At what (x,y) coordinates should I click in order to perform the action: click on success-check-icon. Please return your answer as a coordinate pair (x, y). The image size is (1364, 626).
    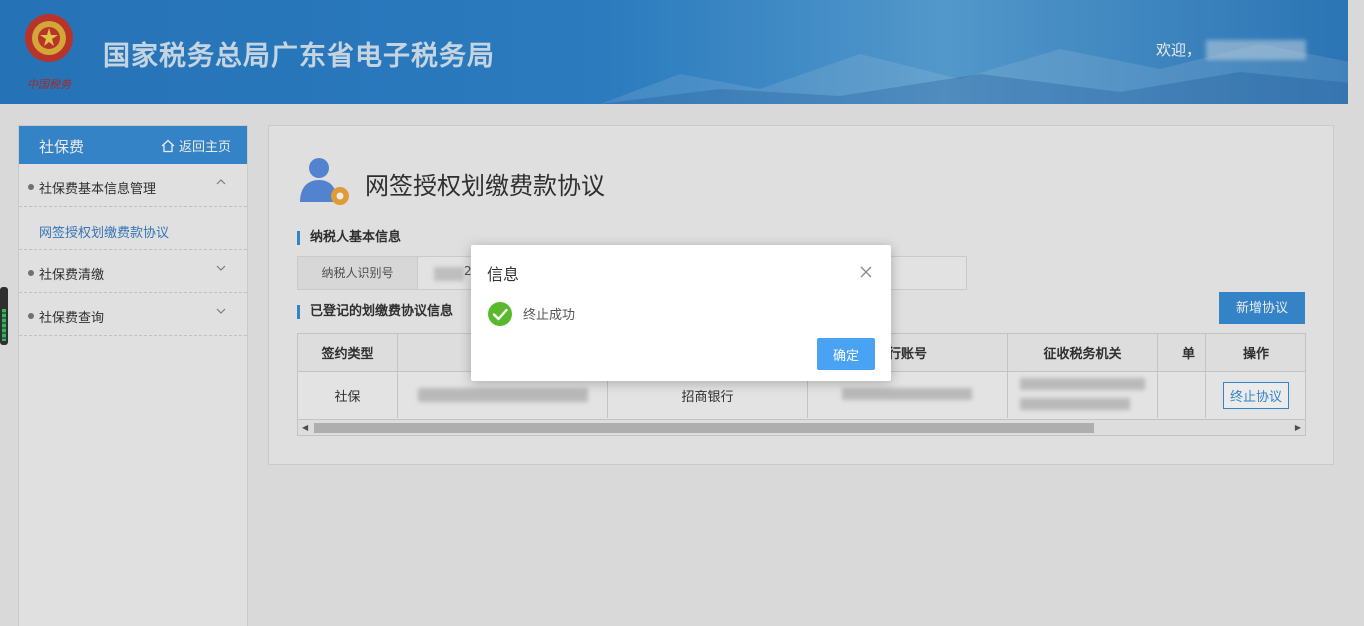
    Looking at the image, I should click on (500, 314).